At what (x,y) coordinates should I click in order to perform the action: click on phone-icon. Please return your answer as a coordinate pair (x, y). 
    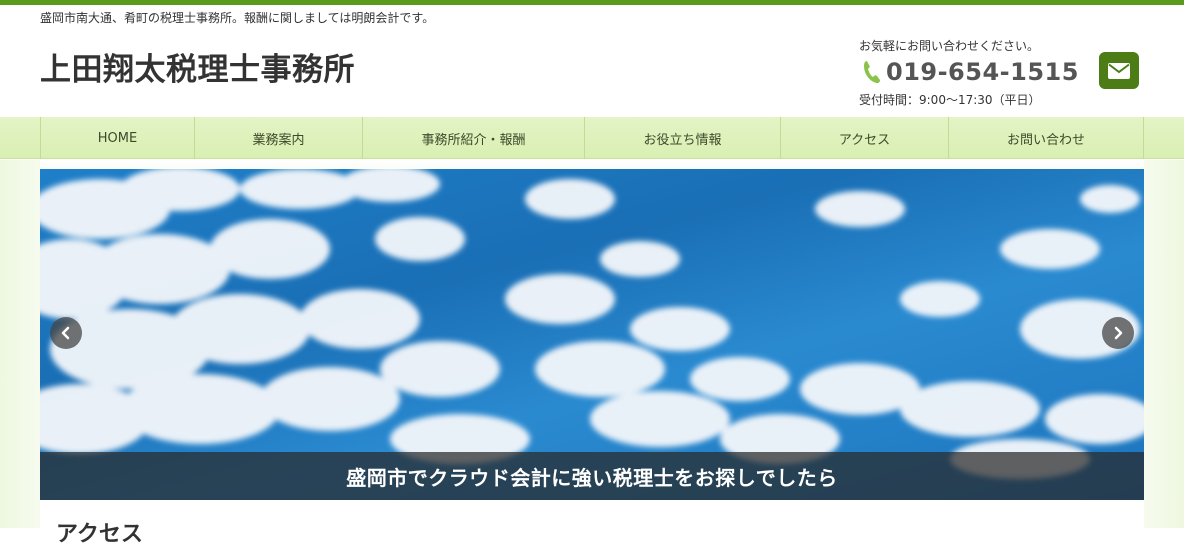
    Looking at the image, I should click on (872, 72).